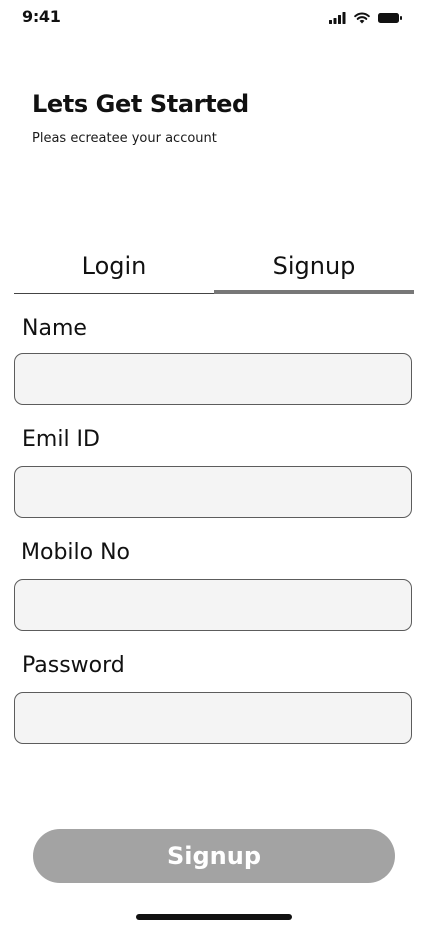  I want to click on battery-icon, so click(390, 18).